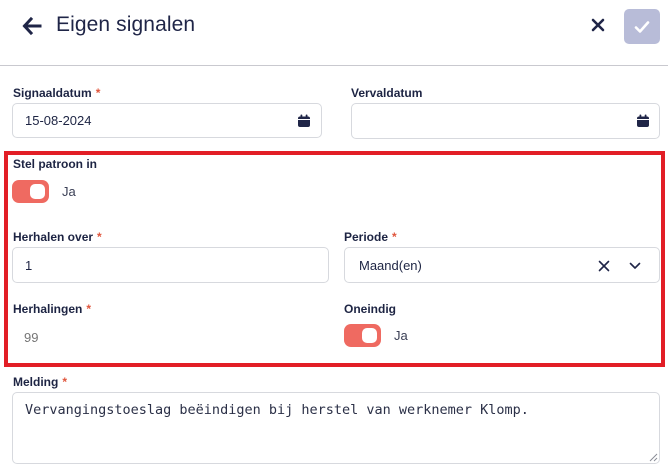 This screenshot has width=668, height=471. I want to click on oneindig-toggle, so click(362, 335).